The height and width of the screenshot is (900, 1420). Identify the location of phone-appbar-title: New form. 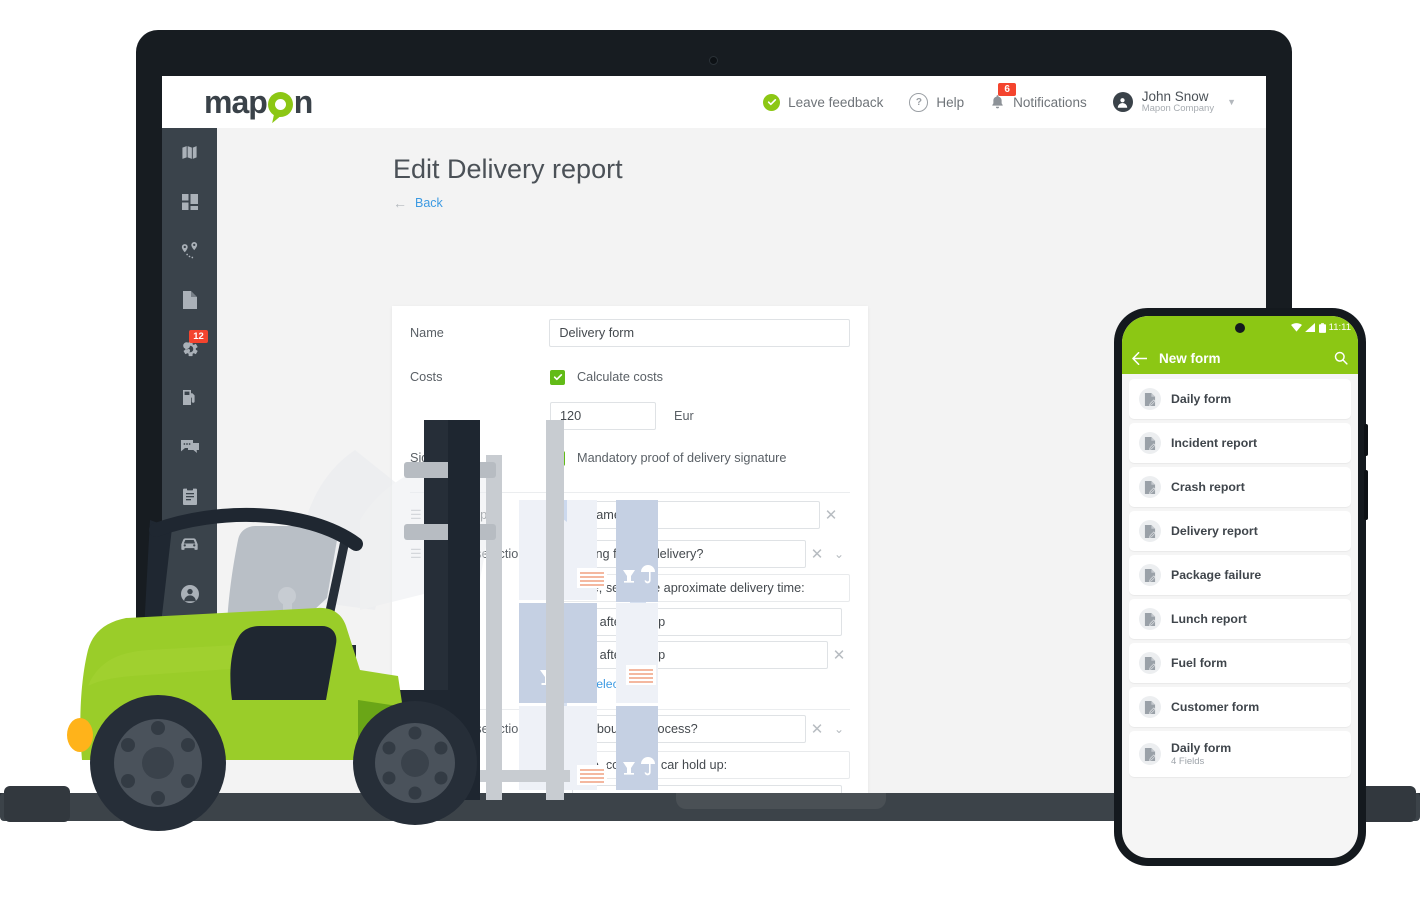
(1190, 358).